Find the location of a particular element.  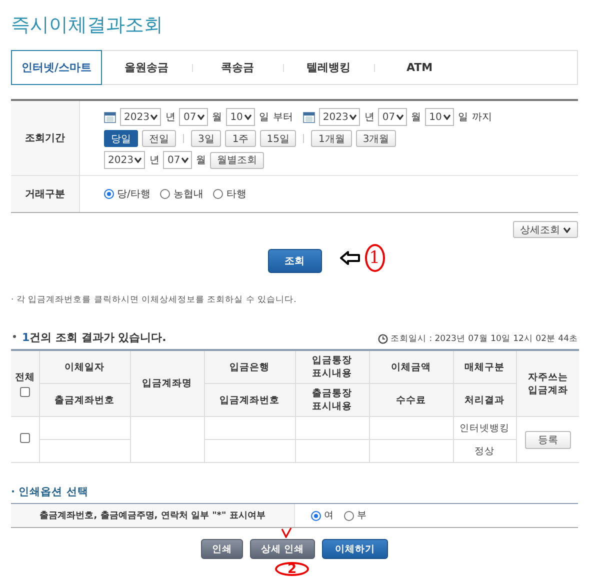

print-button: 인쇄 is located at coordinates (221, 549).